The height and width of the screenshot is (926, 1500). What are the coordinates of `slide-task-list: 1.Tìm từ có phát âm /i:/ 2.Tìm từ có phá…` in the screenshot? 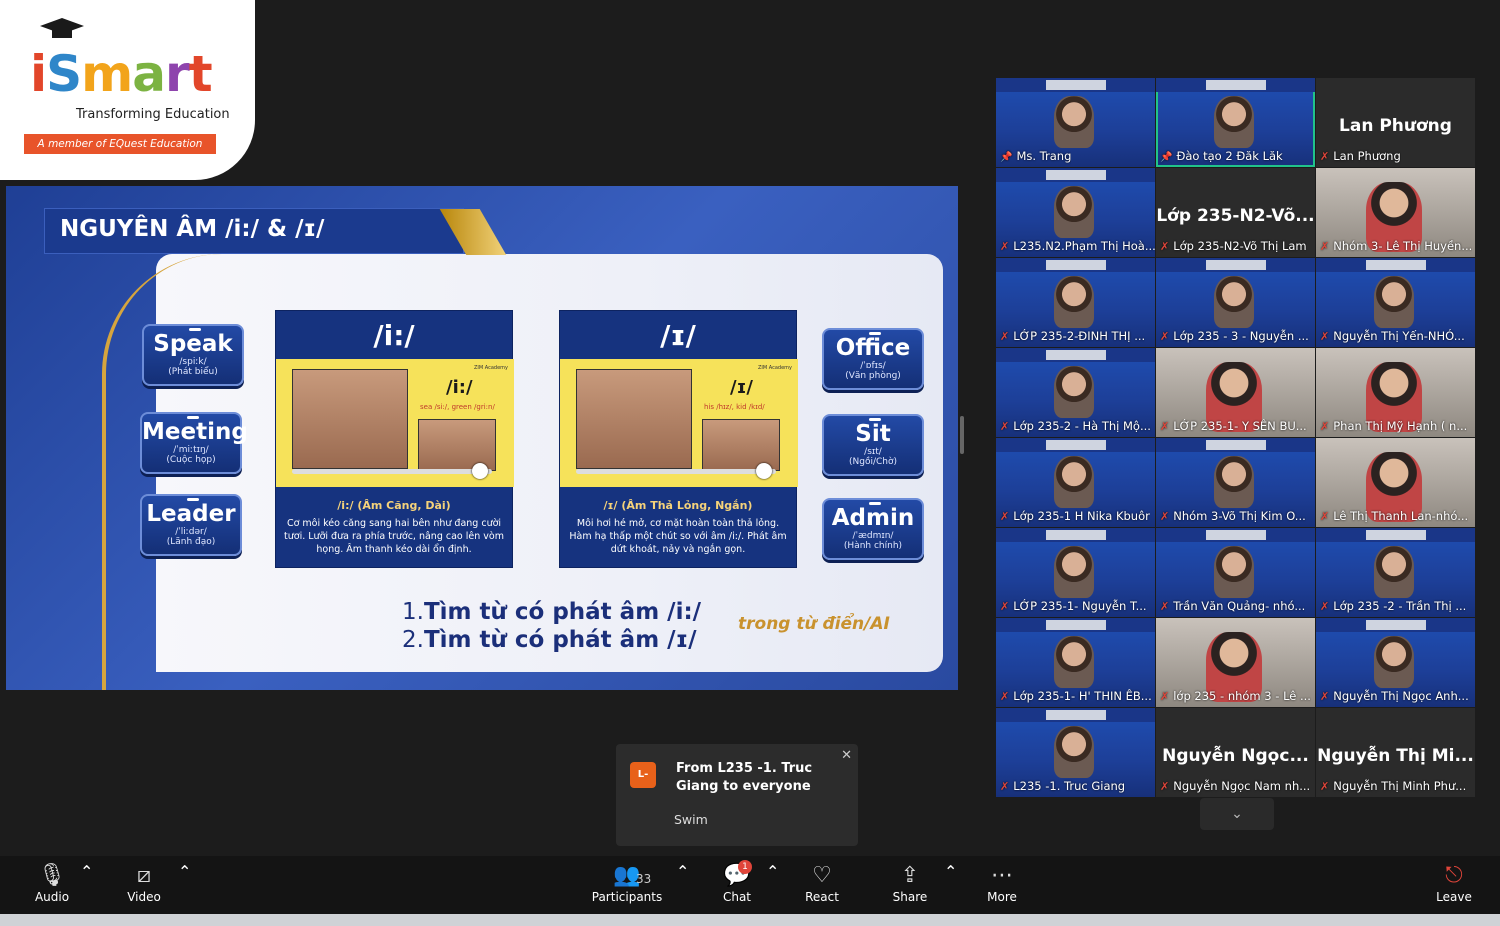 It's located at (552, 626).